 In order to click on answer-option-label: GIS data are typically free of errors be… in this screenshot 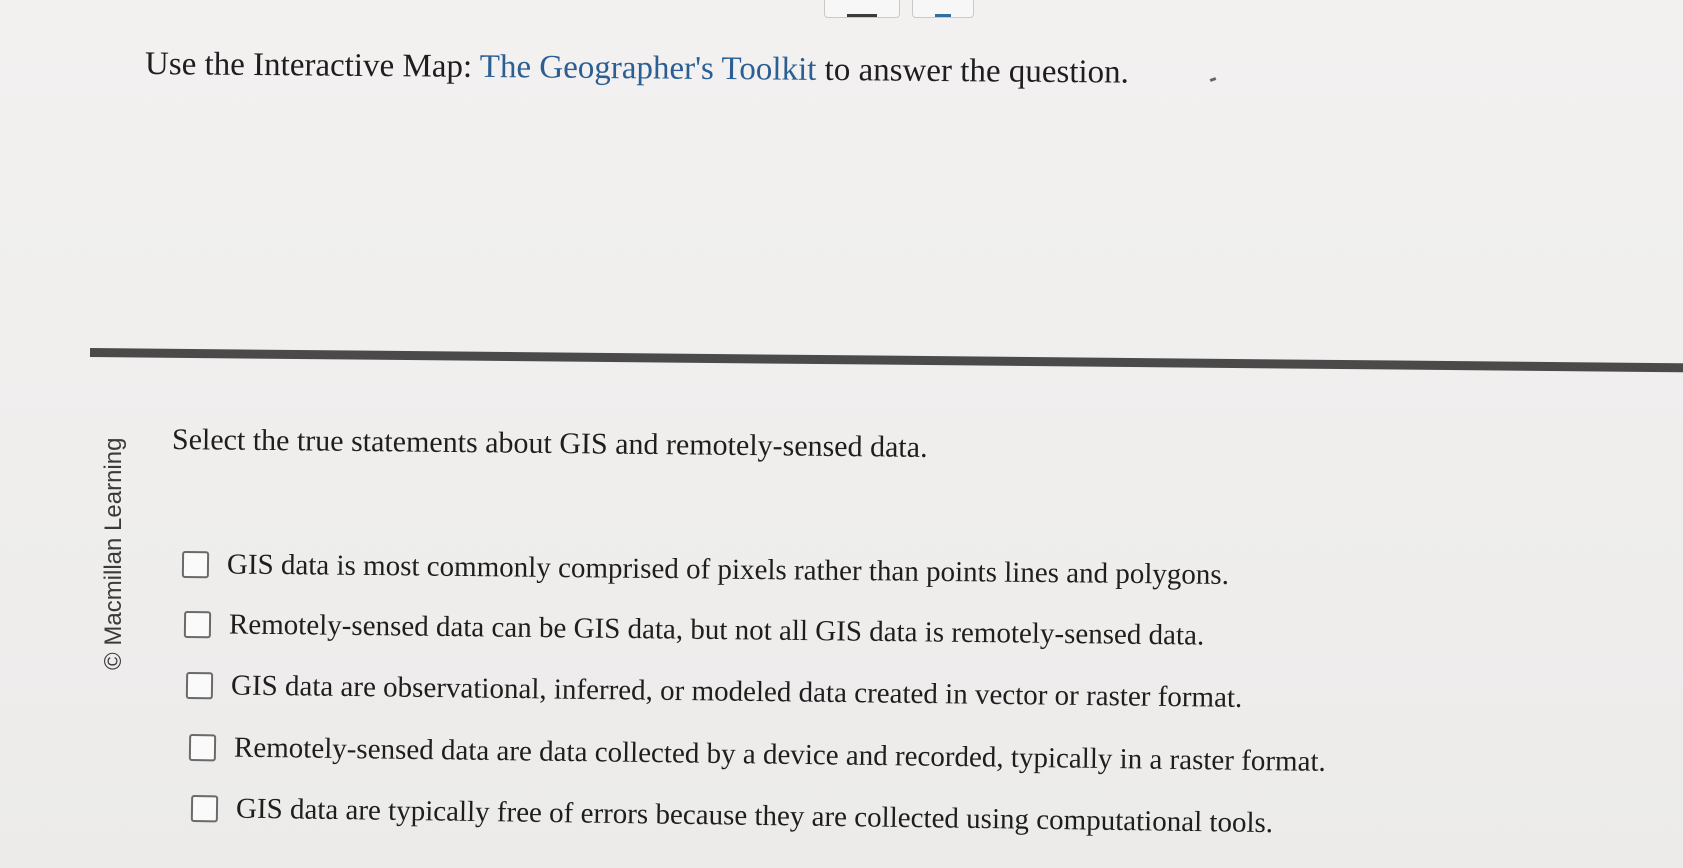, I will do `click(754, 816)`.